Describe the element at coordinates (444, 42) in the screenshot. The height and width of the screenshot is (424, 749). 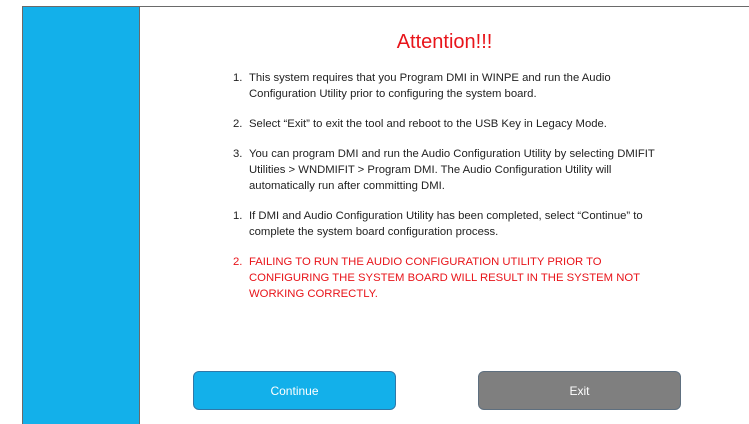
I see `page-title: Attention!!!` at that location.